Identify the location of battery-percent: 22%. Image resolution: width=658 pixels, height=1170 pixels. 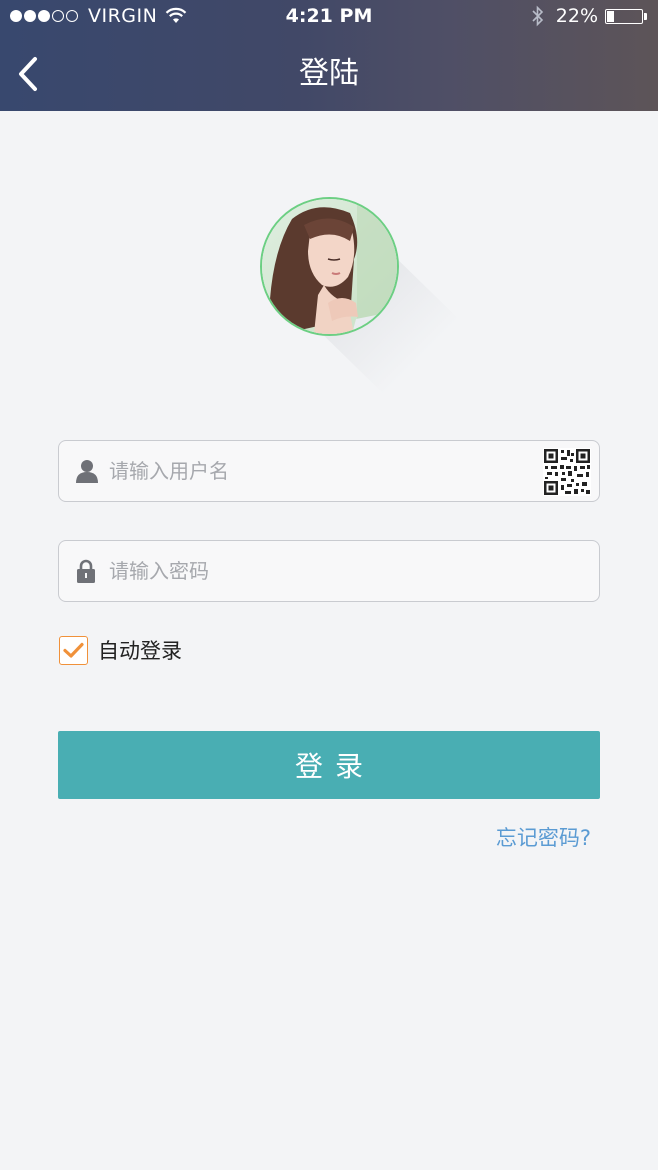
(576, 16).